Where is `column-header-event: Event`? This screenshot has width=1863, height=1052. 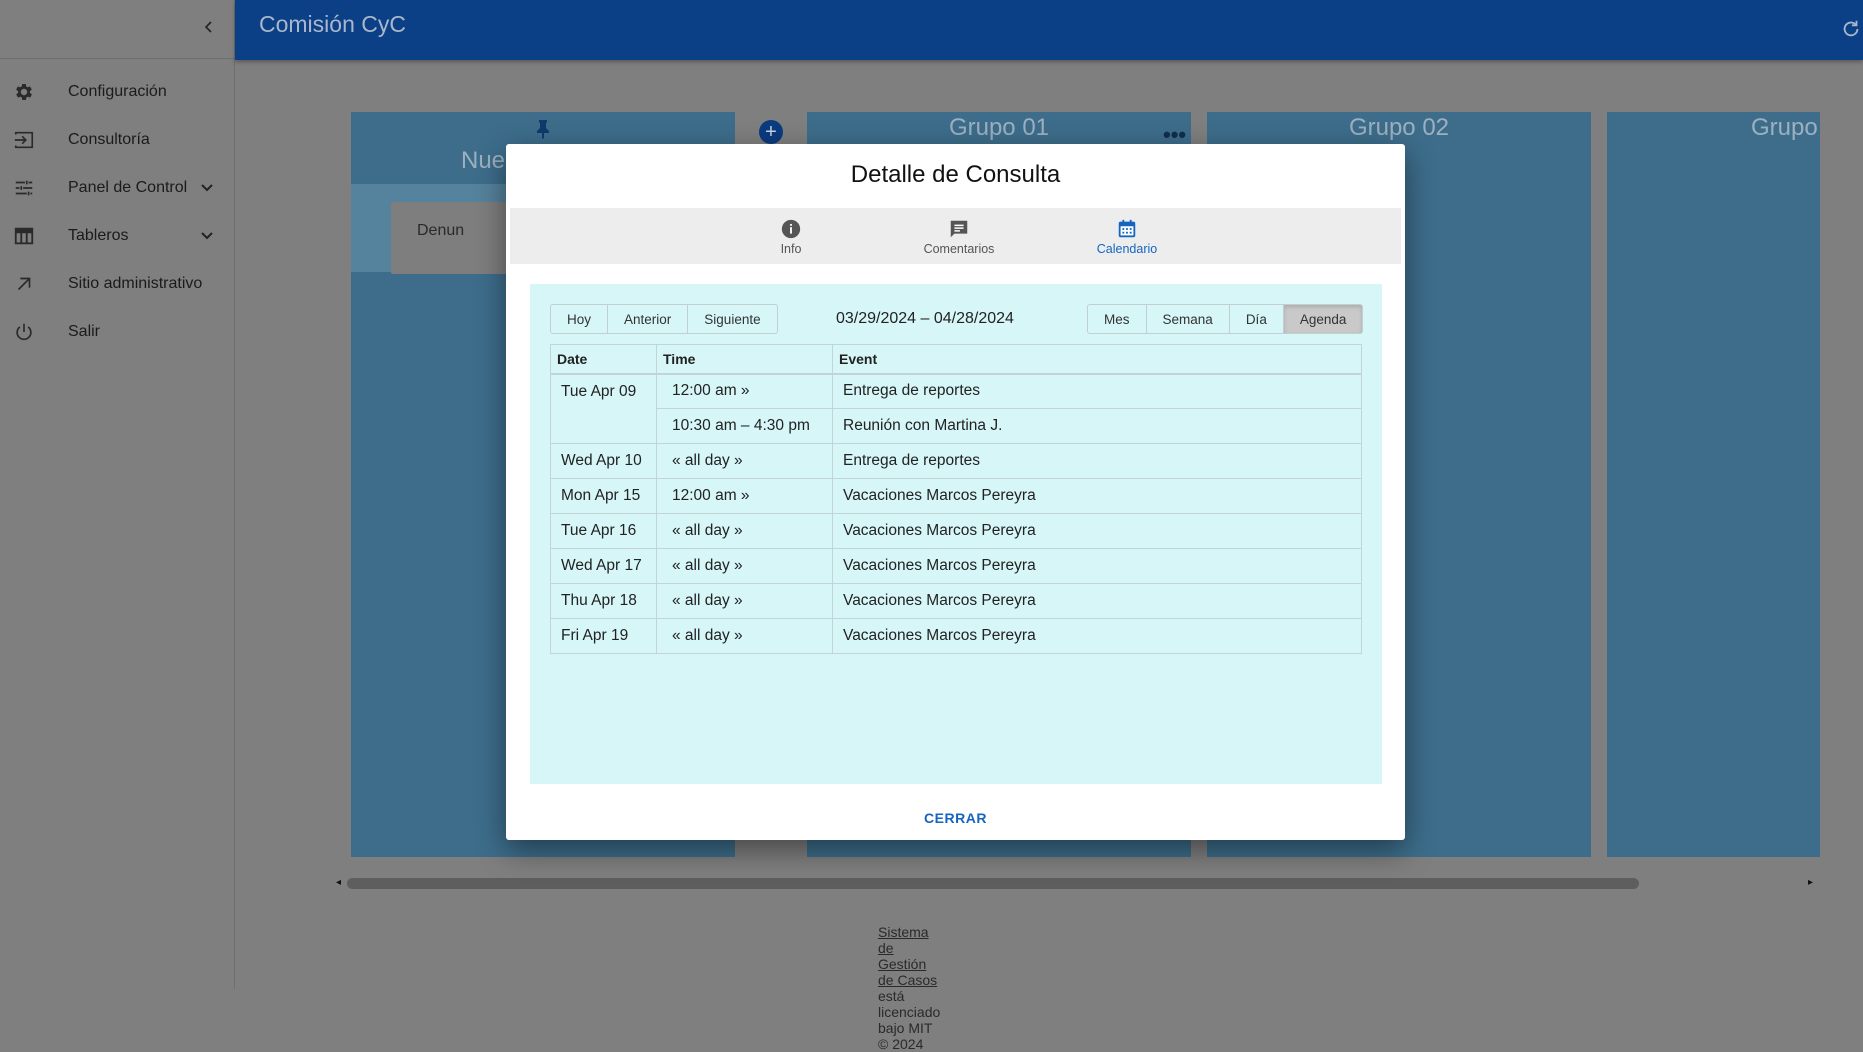 column-header-event: Event is located at coordinates (1097, 359).